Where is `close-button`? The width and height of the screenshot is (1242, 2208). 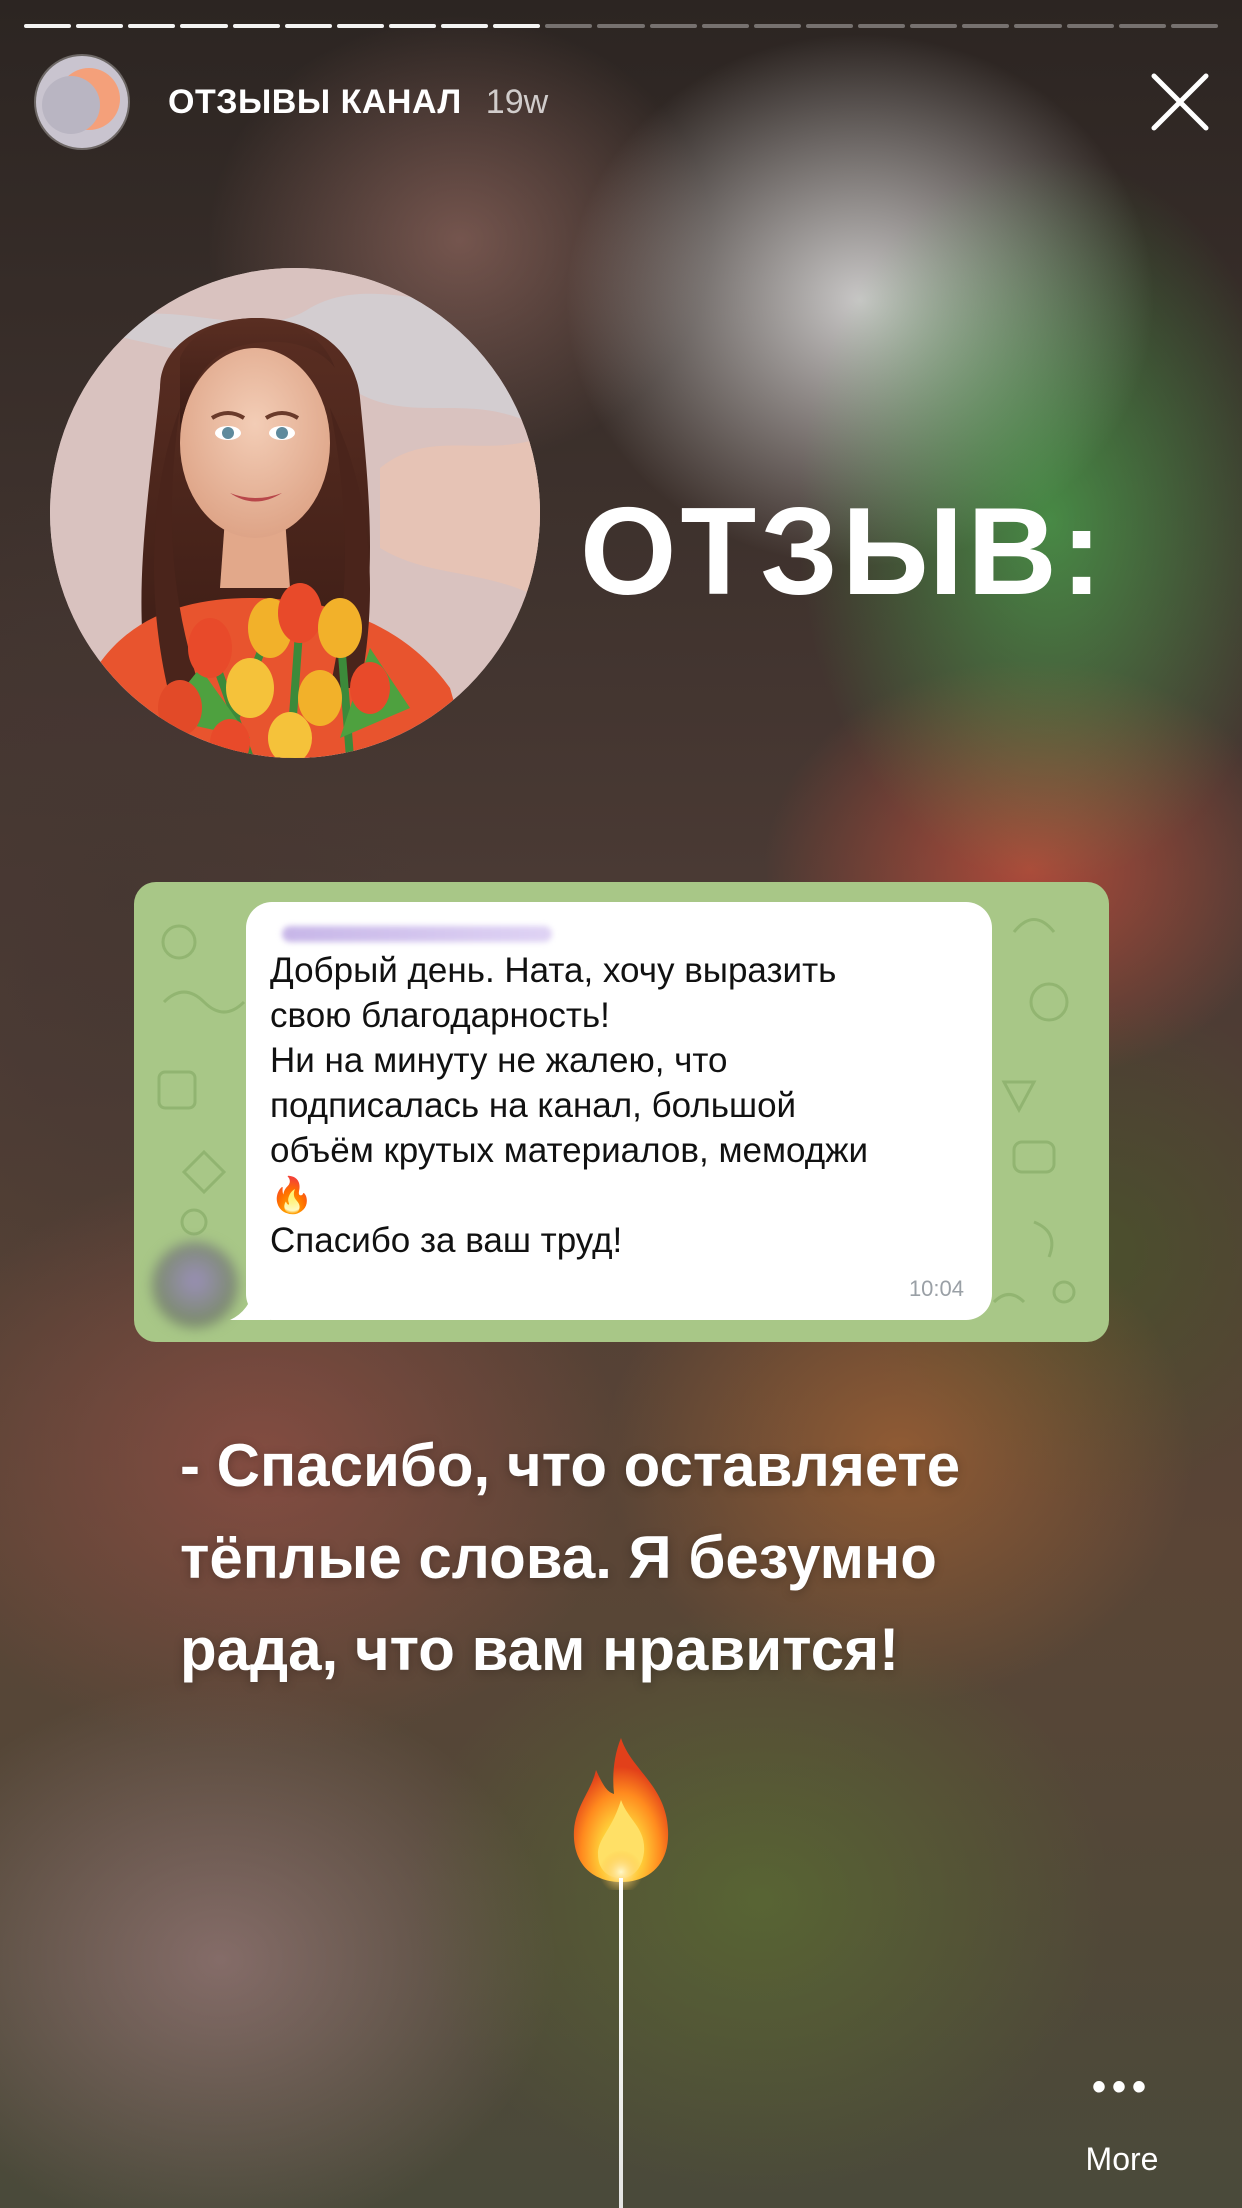 close-button is located at coordinates (1180, 102).